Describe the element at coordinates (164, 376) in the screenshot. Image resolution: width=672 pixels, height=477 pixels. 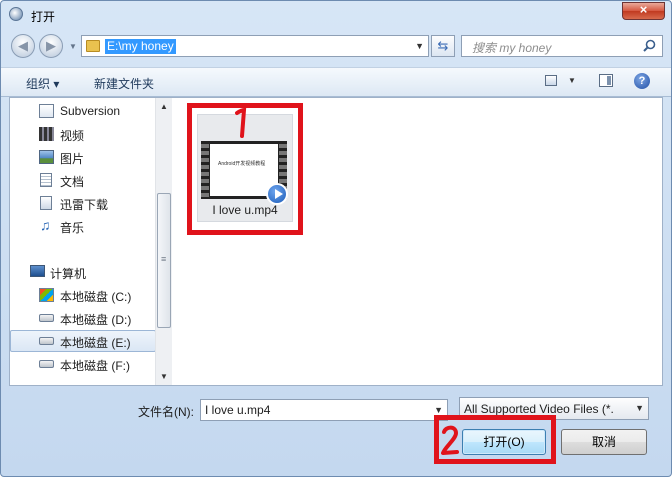
I see `scroll-down-icon: ▼` at that location.